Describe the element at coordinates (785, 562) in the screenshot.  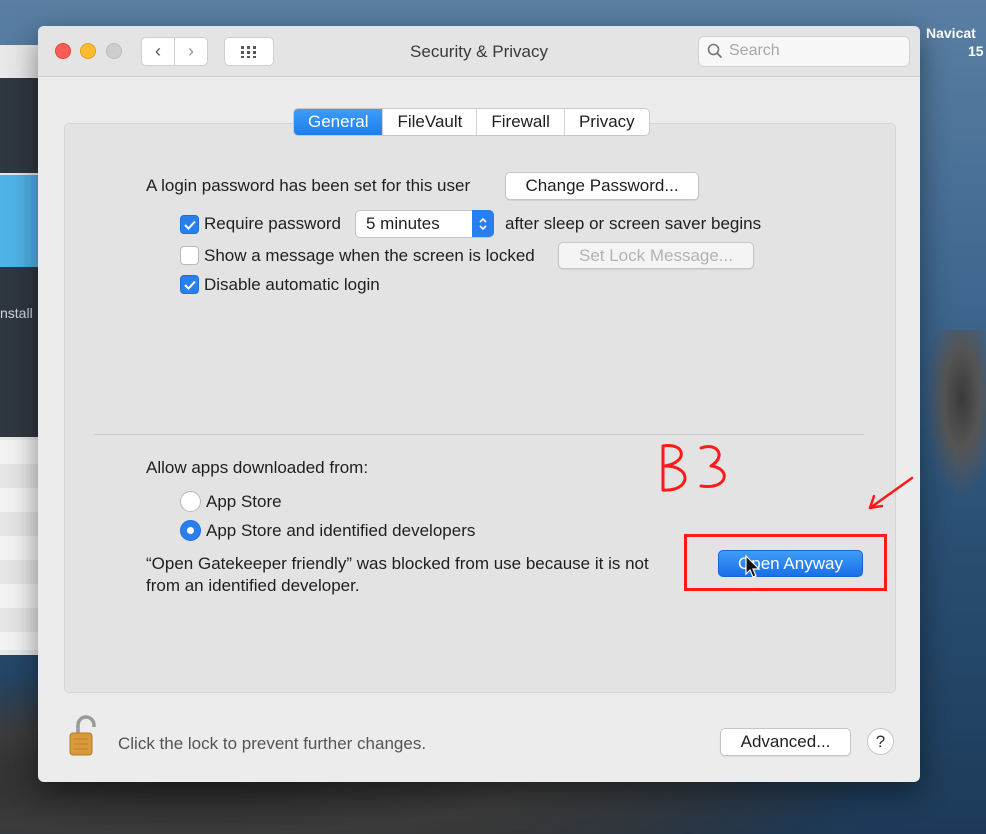
I see `annotation-highlight-box` at that location.